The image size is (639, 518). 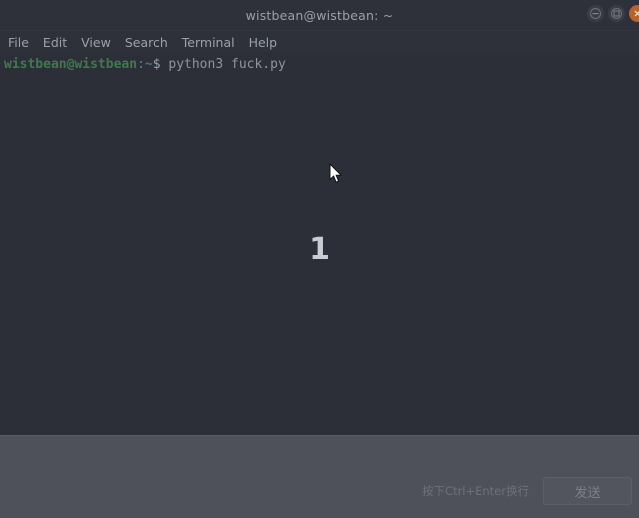 I want to click on window-titlebar: wistbean@wistbean: ~, so click(x=319, y=15).